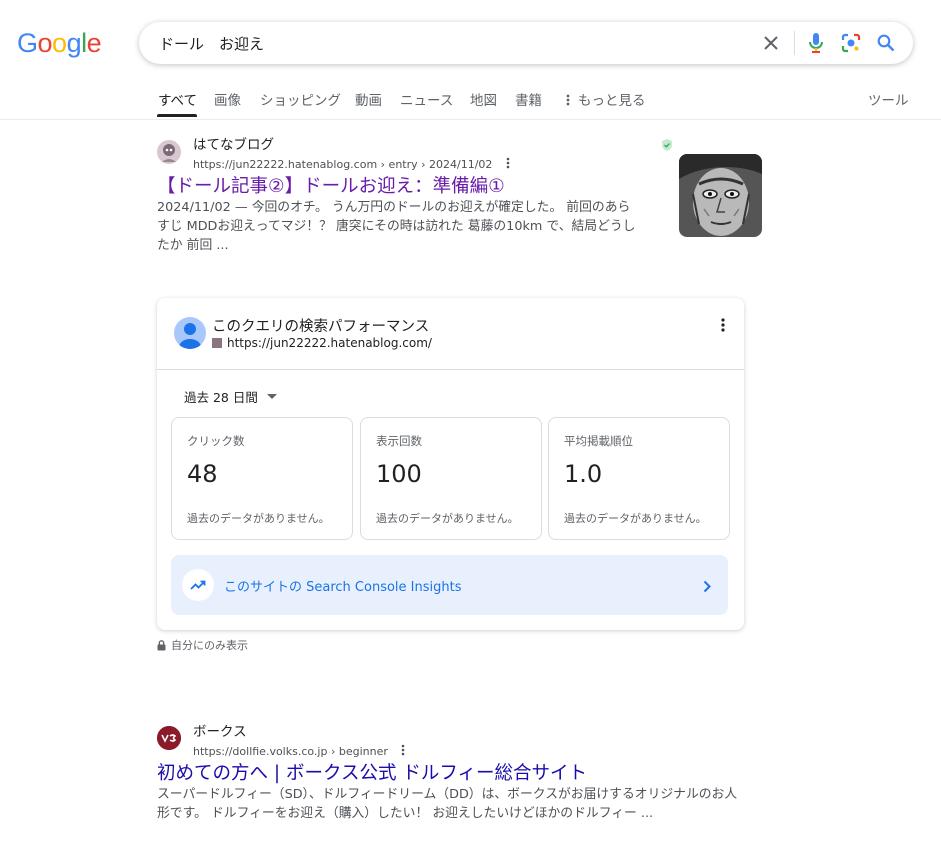 The width and height of the screenshot is (941, 856). What do you see at coordinates (720, 195) in the screenshot?
I see `result-thumbnail` at bounding box center [720, 195].